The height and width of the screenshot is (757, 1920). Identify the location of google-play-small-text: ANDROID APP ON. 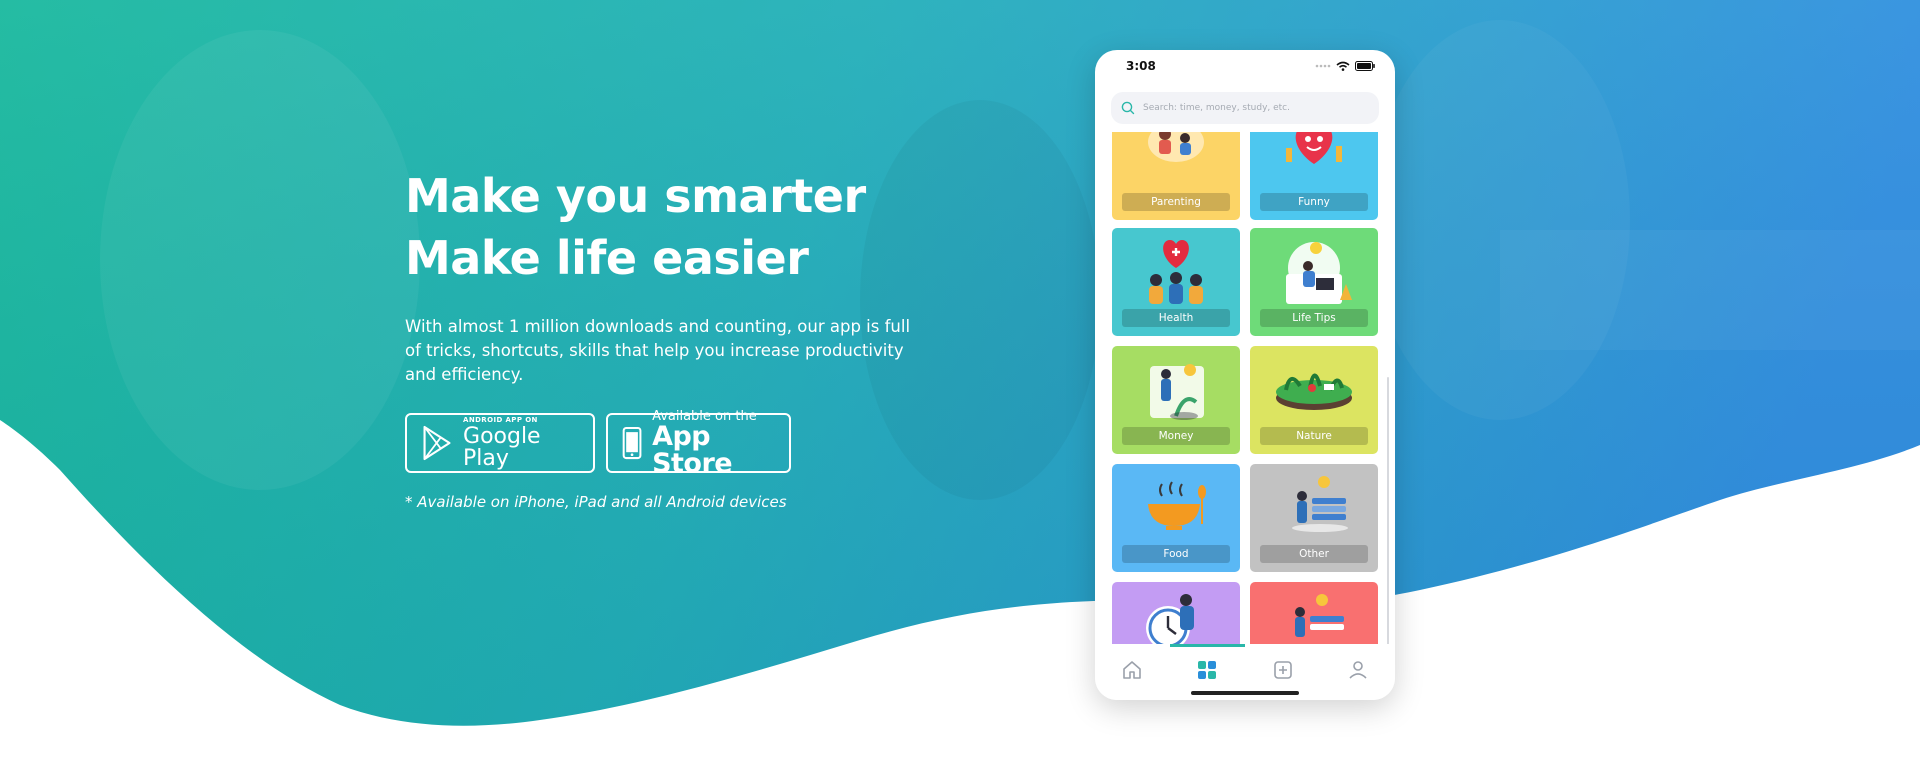
(500, 419).